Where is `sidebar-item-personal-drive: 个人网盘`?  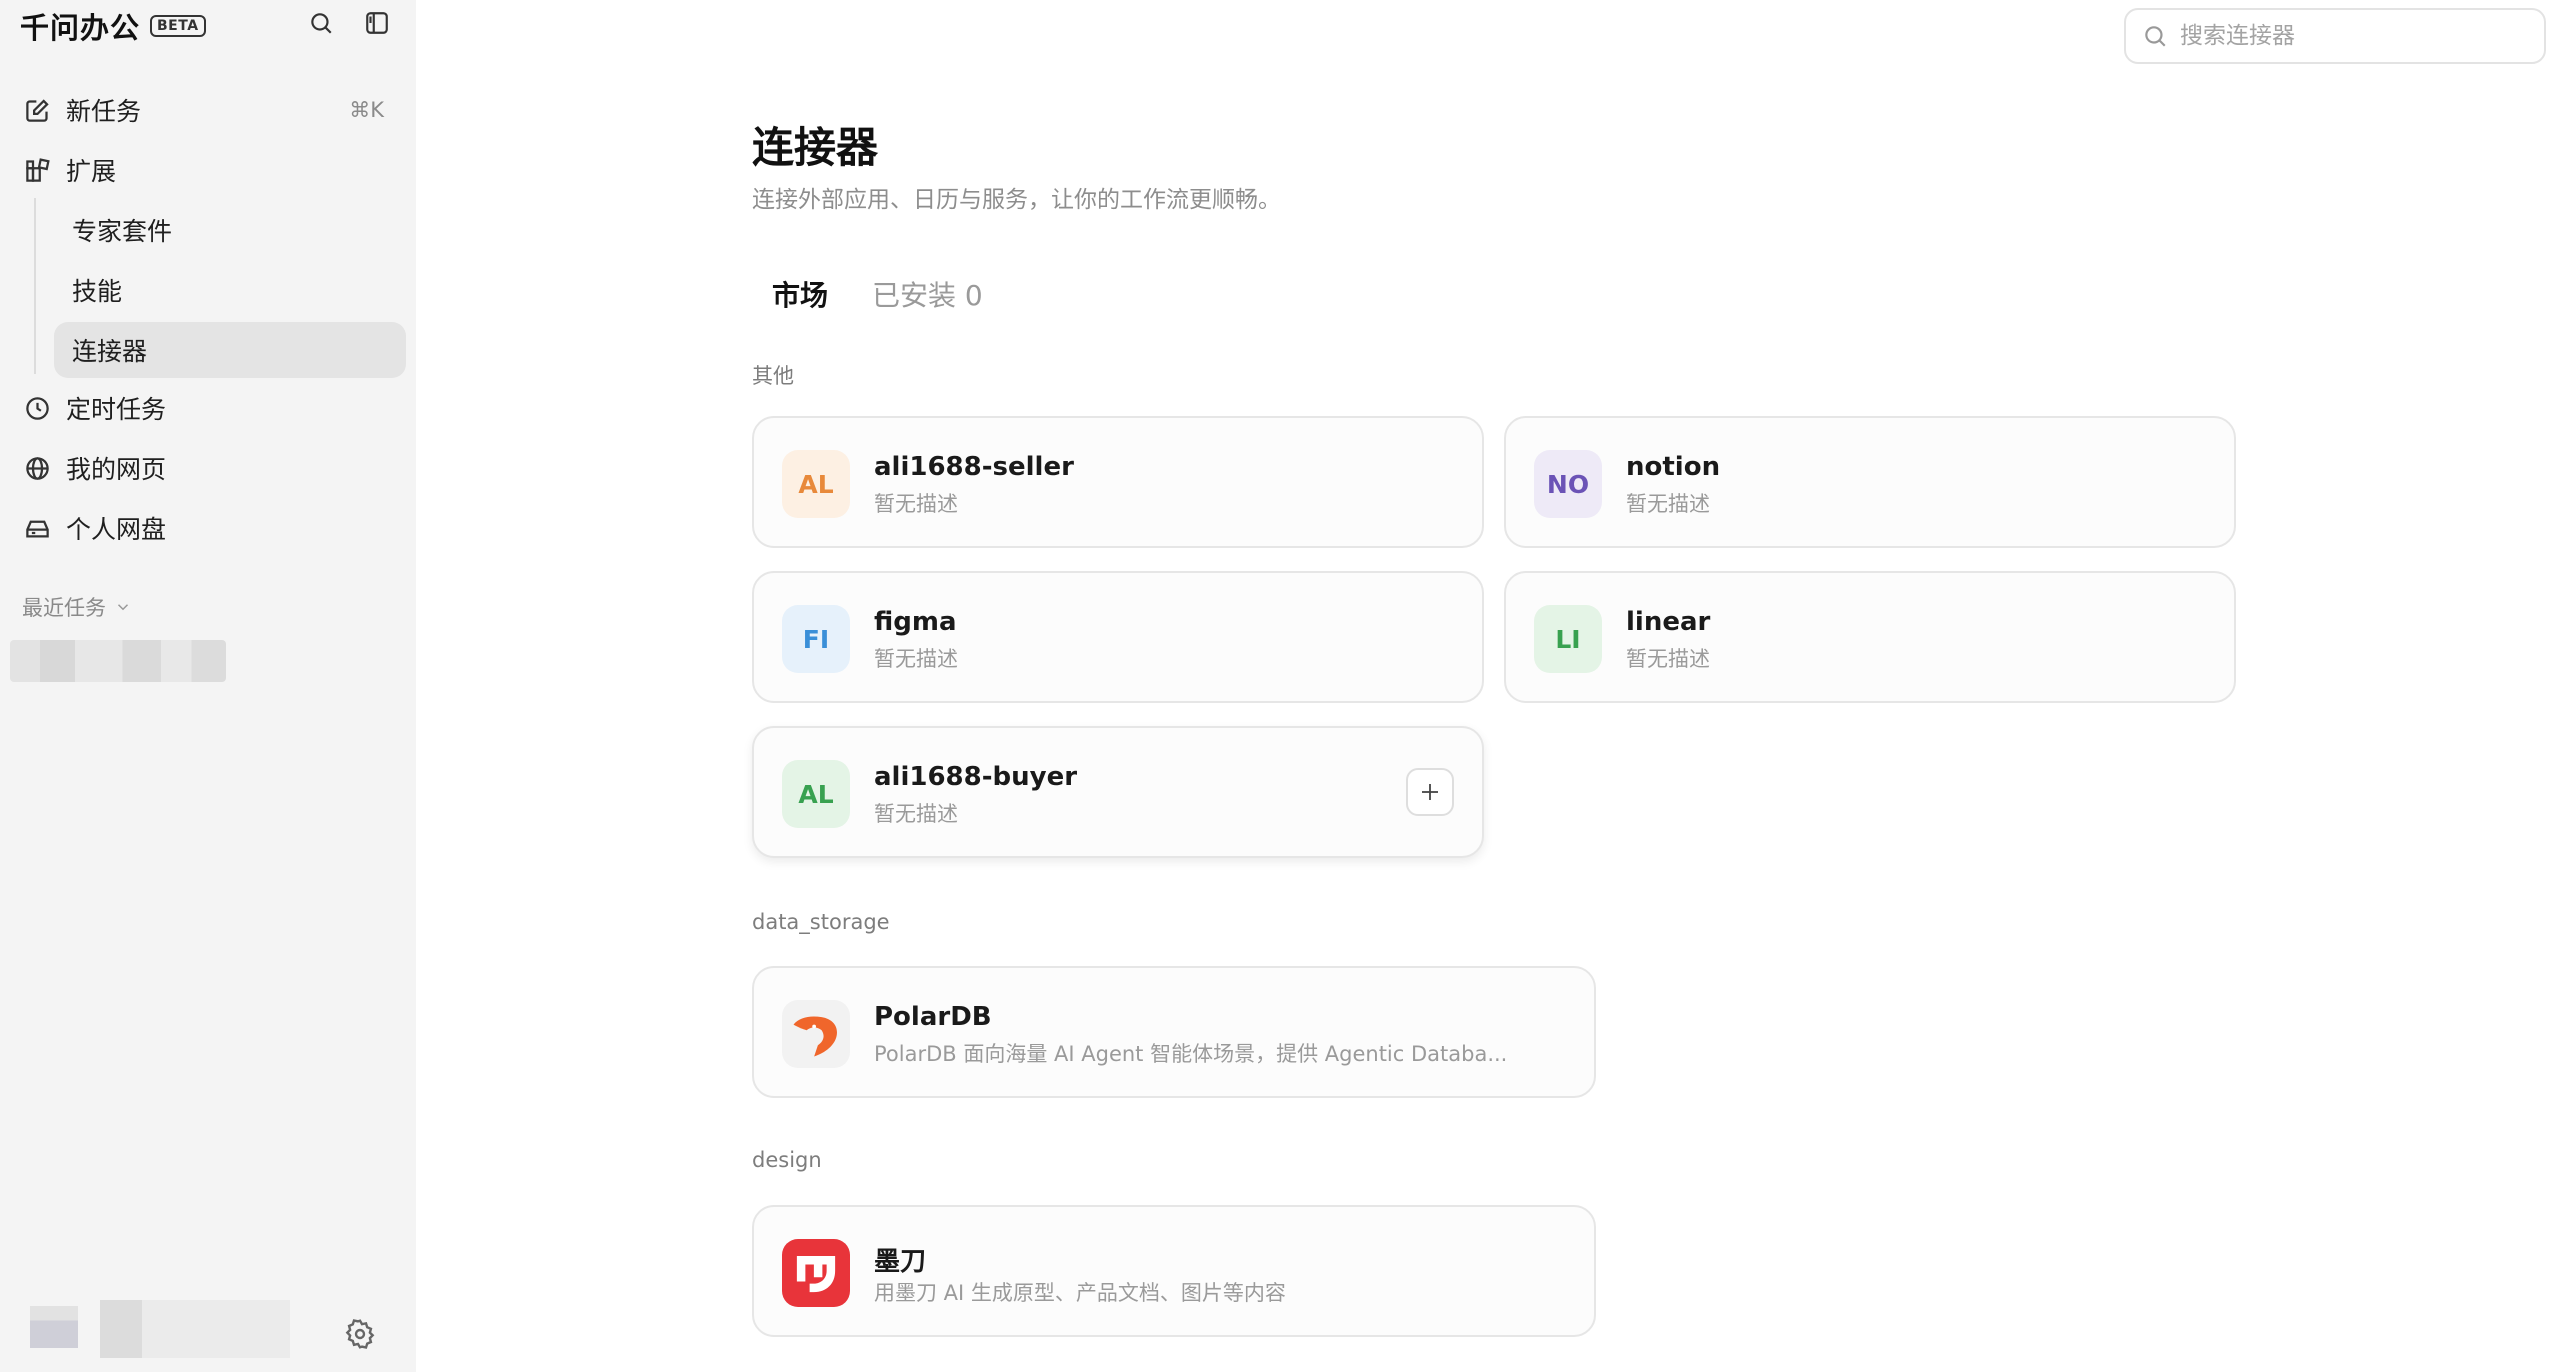 sidebar-item-personal-drive: 个人网盘 is located at coordinates (208, 528).